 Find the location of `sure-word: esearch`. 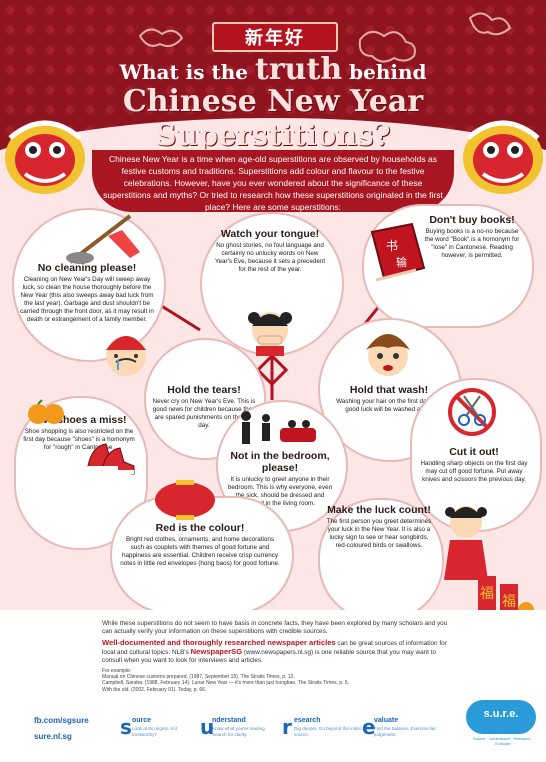

sure-word: esearch is located at coordinates (307, 720).